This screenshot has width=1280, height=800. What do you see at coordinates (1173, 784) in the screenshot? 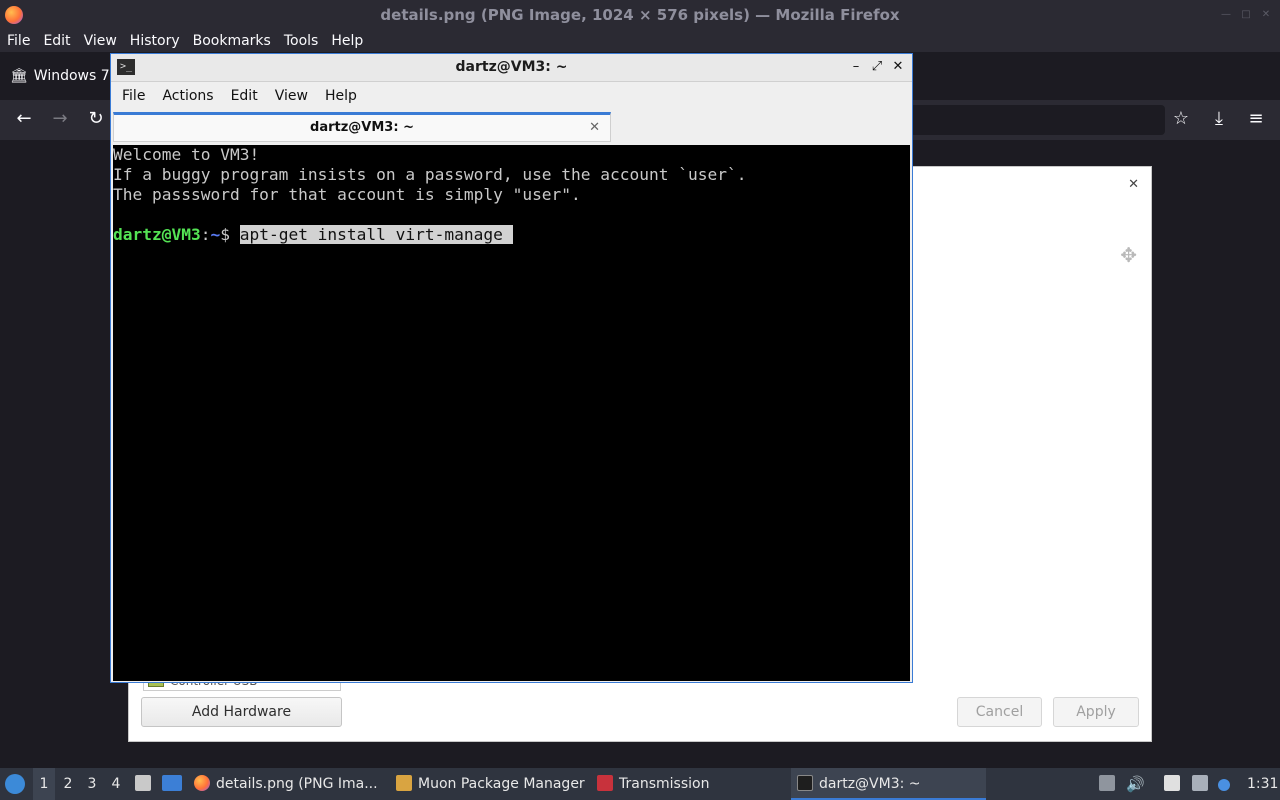
I see `clipboard-icon` at bounding box center [1173, 784].